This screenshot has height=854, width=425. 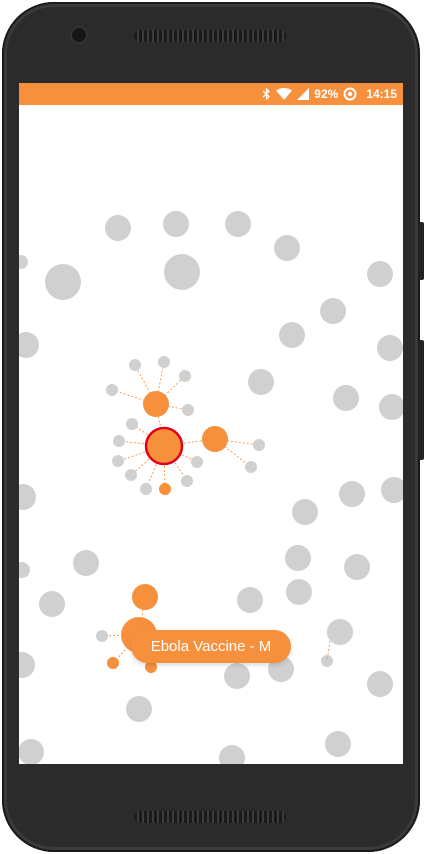 What do you see at coordinates (350, 94) in the screenshot?
I see `battery-icon` at bounding box center [350, 94].